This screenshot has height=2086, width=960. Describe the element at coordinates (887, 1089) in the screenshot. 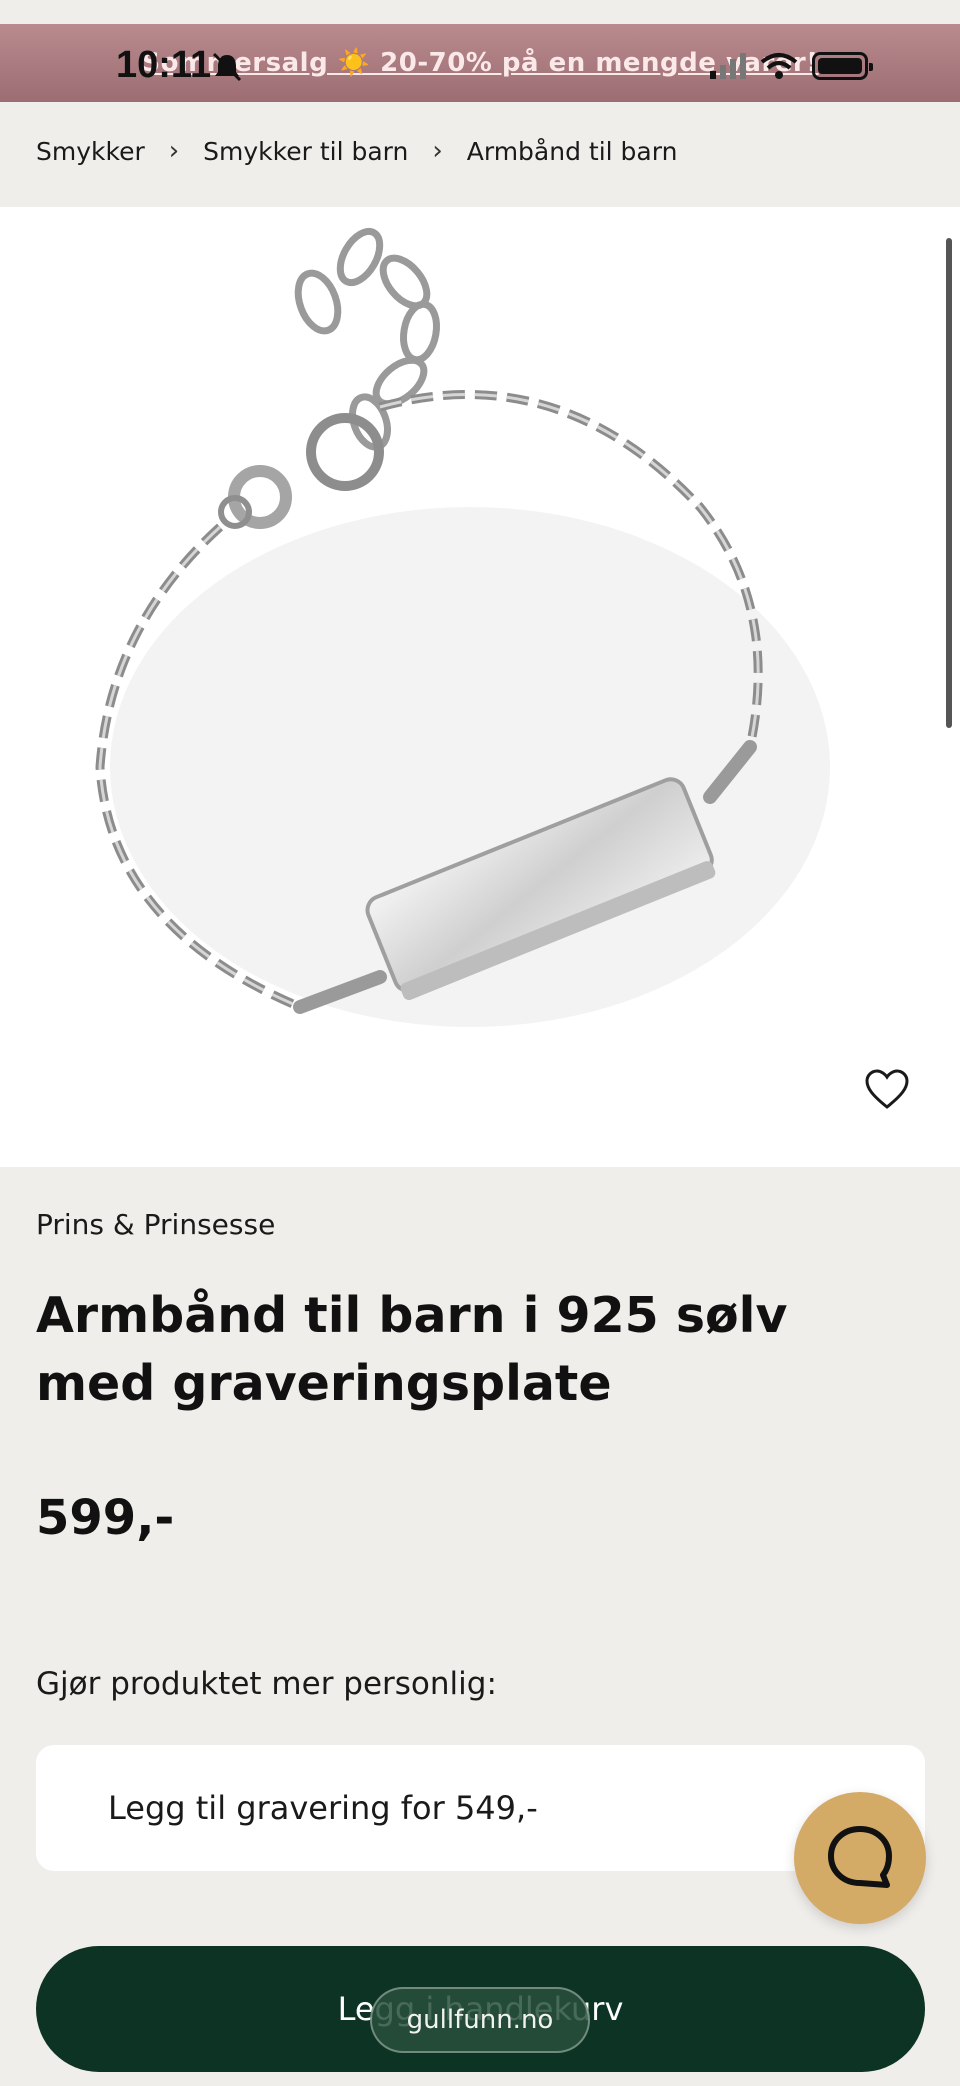

I see `heart-icon` at that location.